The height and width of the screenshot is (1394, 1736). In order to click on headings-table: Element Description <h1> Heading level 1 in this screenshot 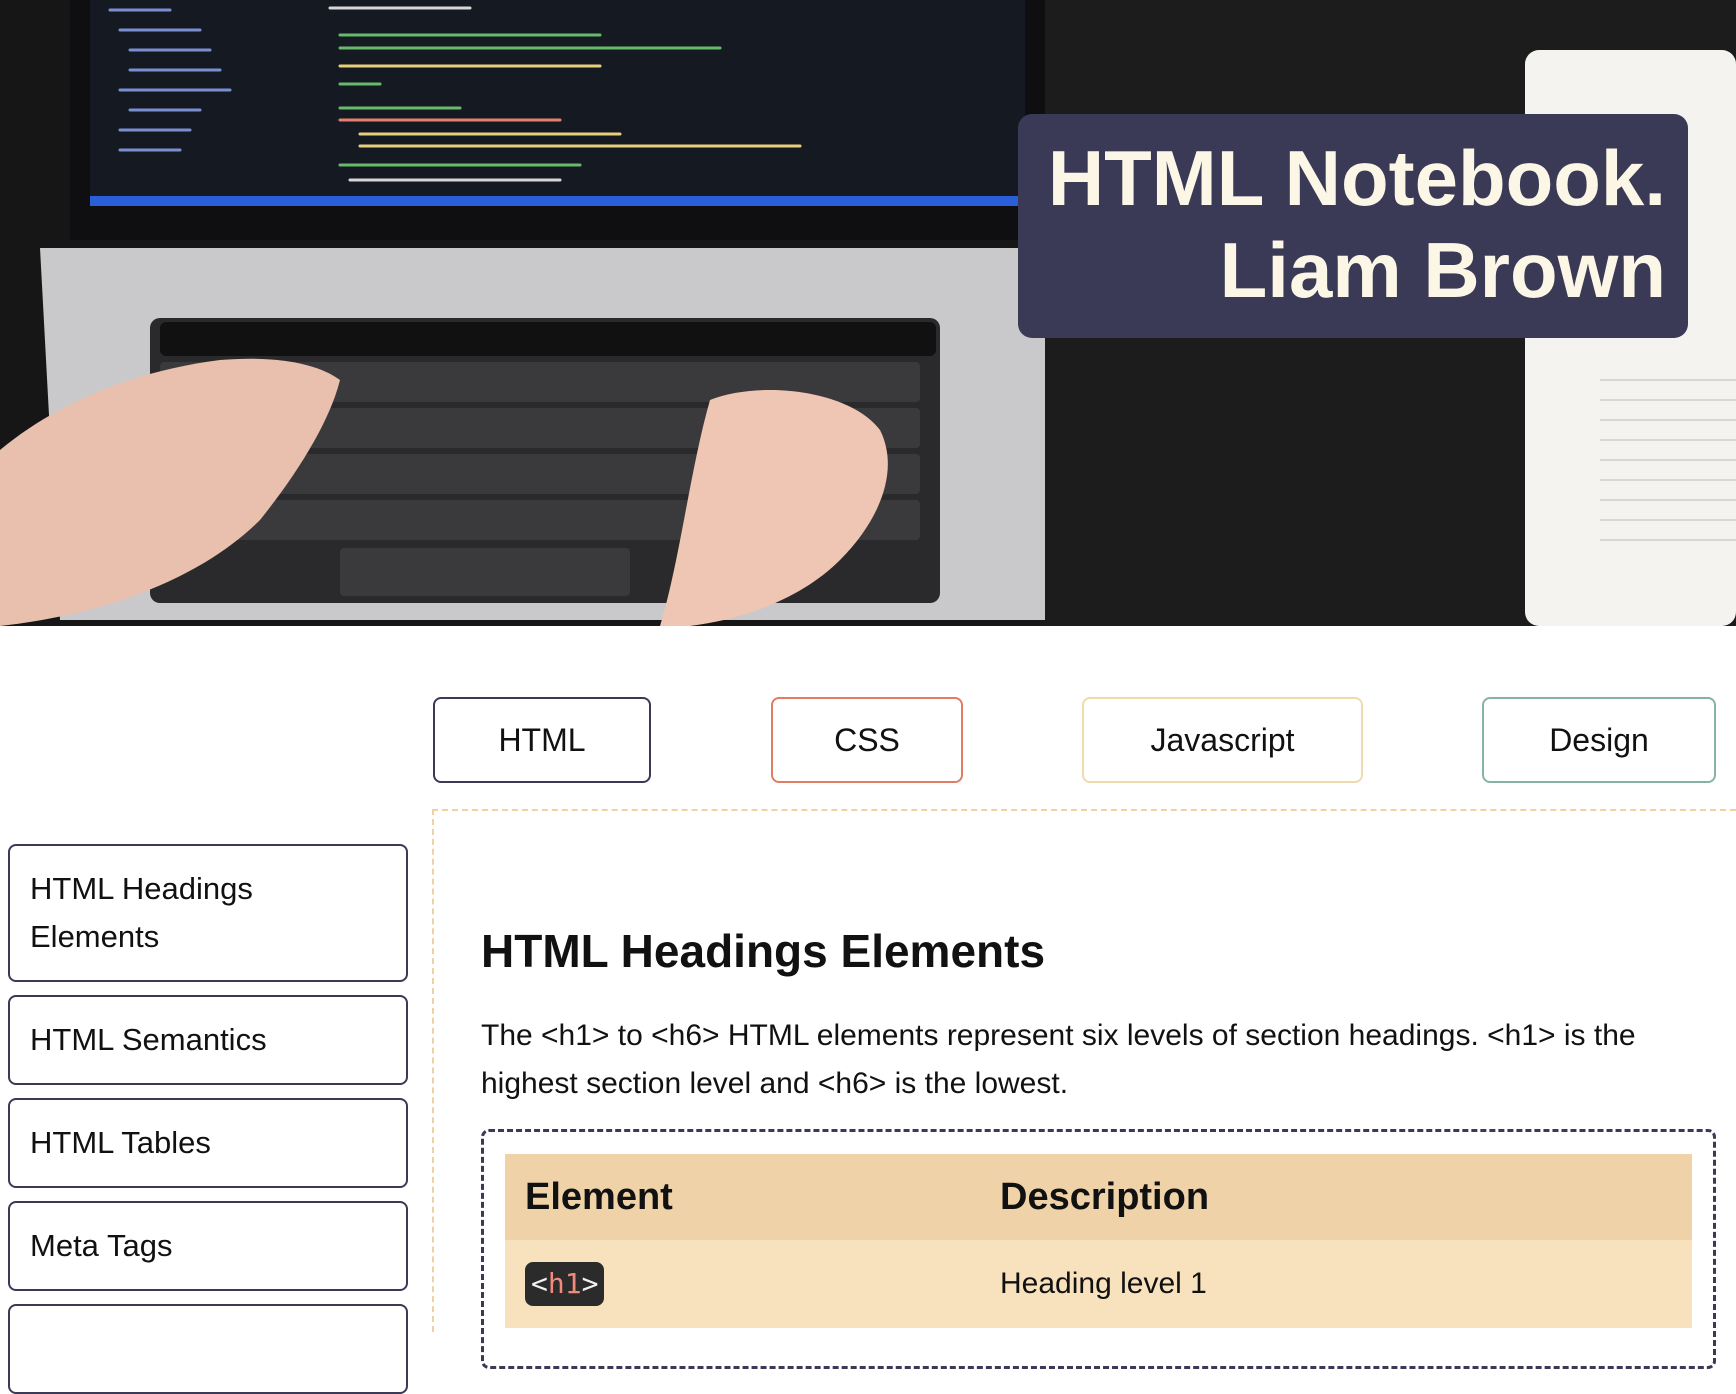, I will do `click(1098, 1241)`.